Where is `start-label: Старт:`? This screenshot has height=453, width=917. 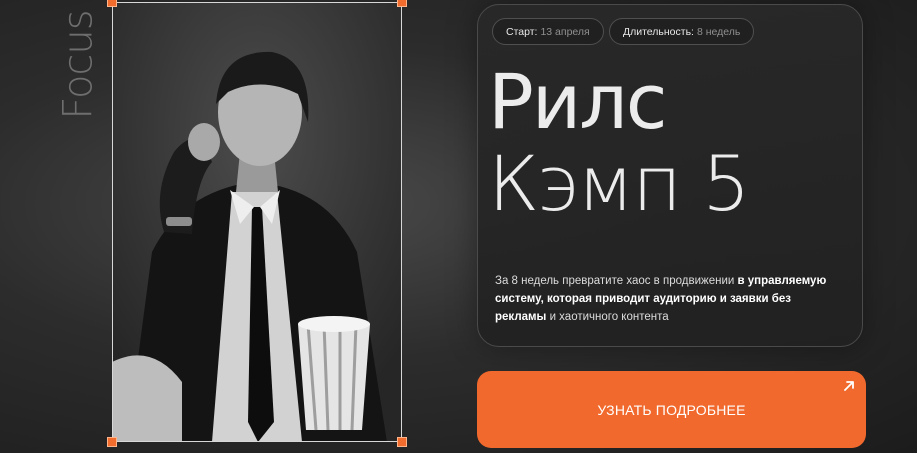
start-label: Старт: is located at coordinates (522, 31).